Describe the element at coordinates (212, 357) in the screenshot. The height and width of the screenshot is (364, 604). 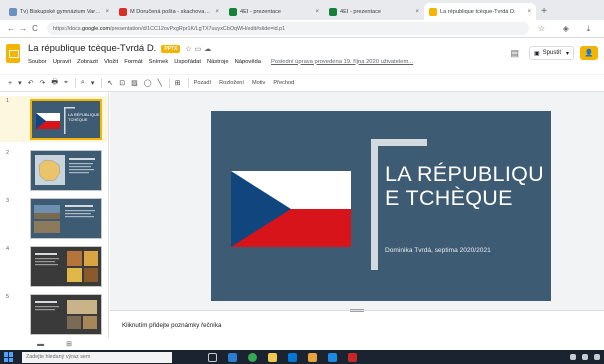
I see `task-view-icon` at that location.